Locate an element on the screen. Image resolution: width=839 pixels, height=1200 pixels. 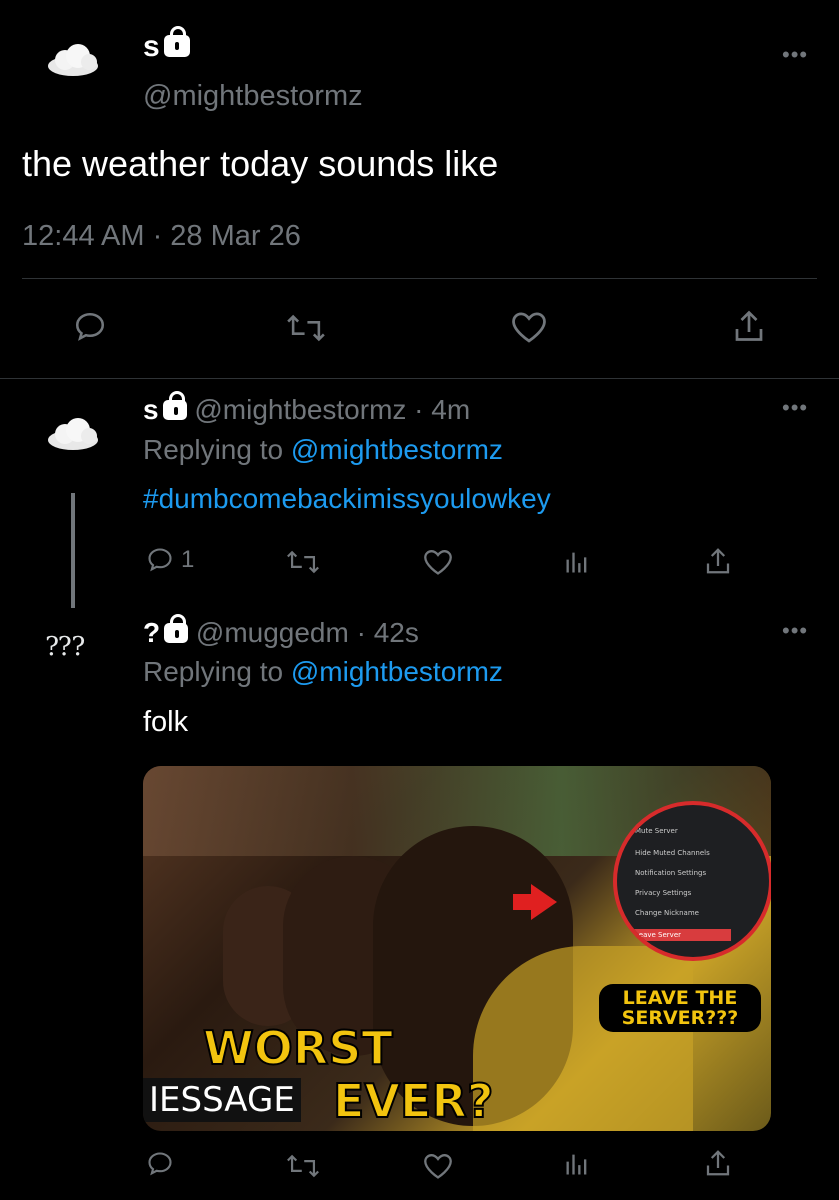
menu-item-leave: Leave Server is located at coordinates (681, 935).